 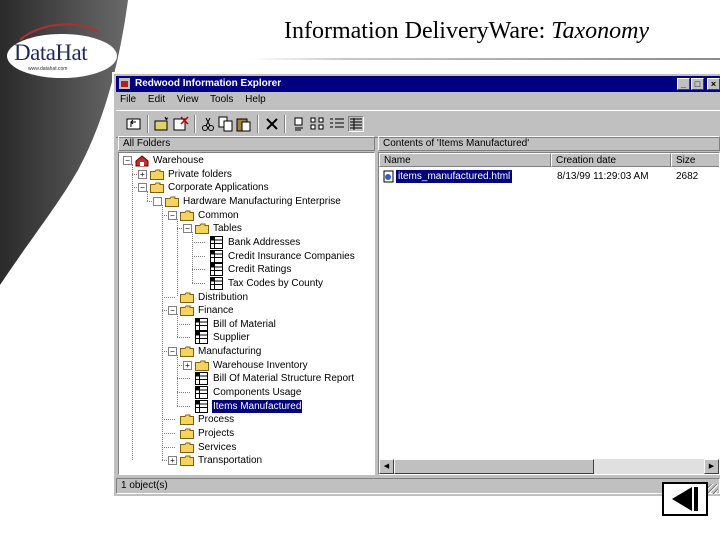 What do you see at coordinates (246, 310) in the screenshot?
I see `tree-item: − Finance` at bounding box center [246, 310].